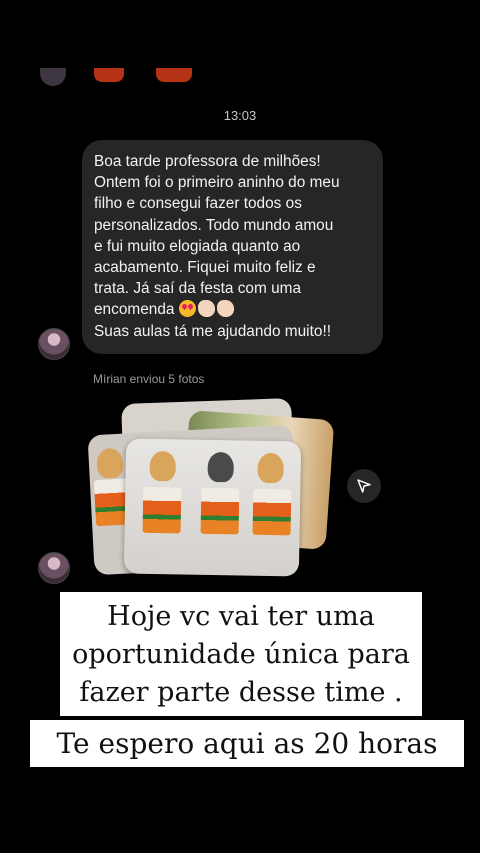 This screenshot has width=480, height=853. I want to click on photo-stack, so click(215, 487).